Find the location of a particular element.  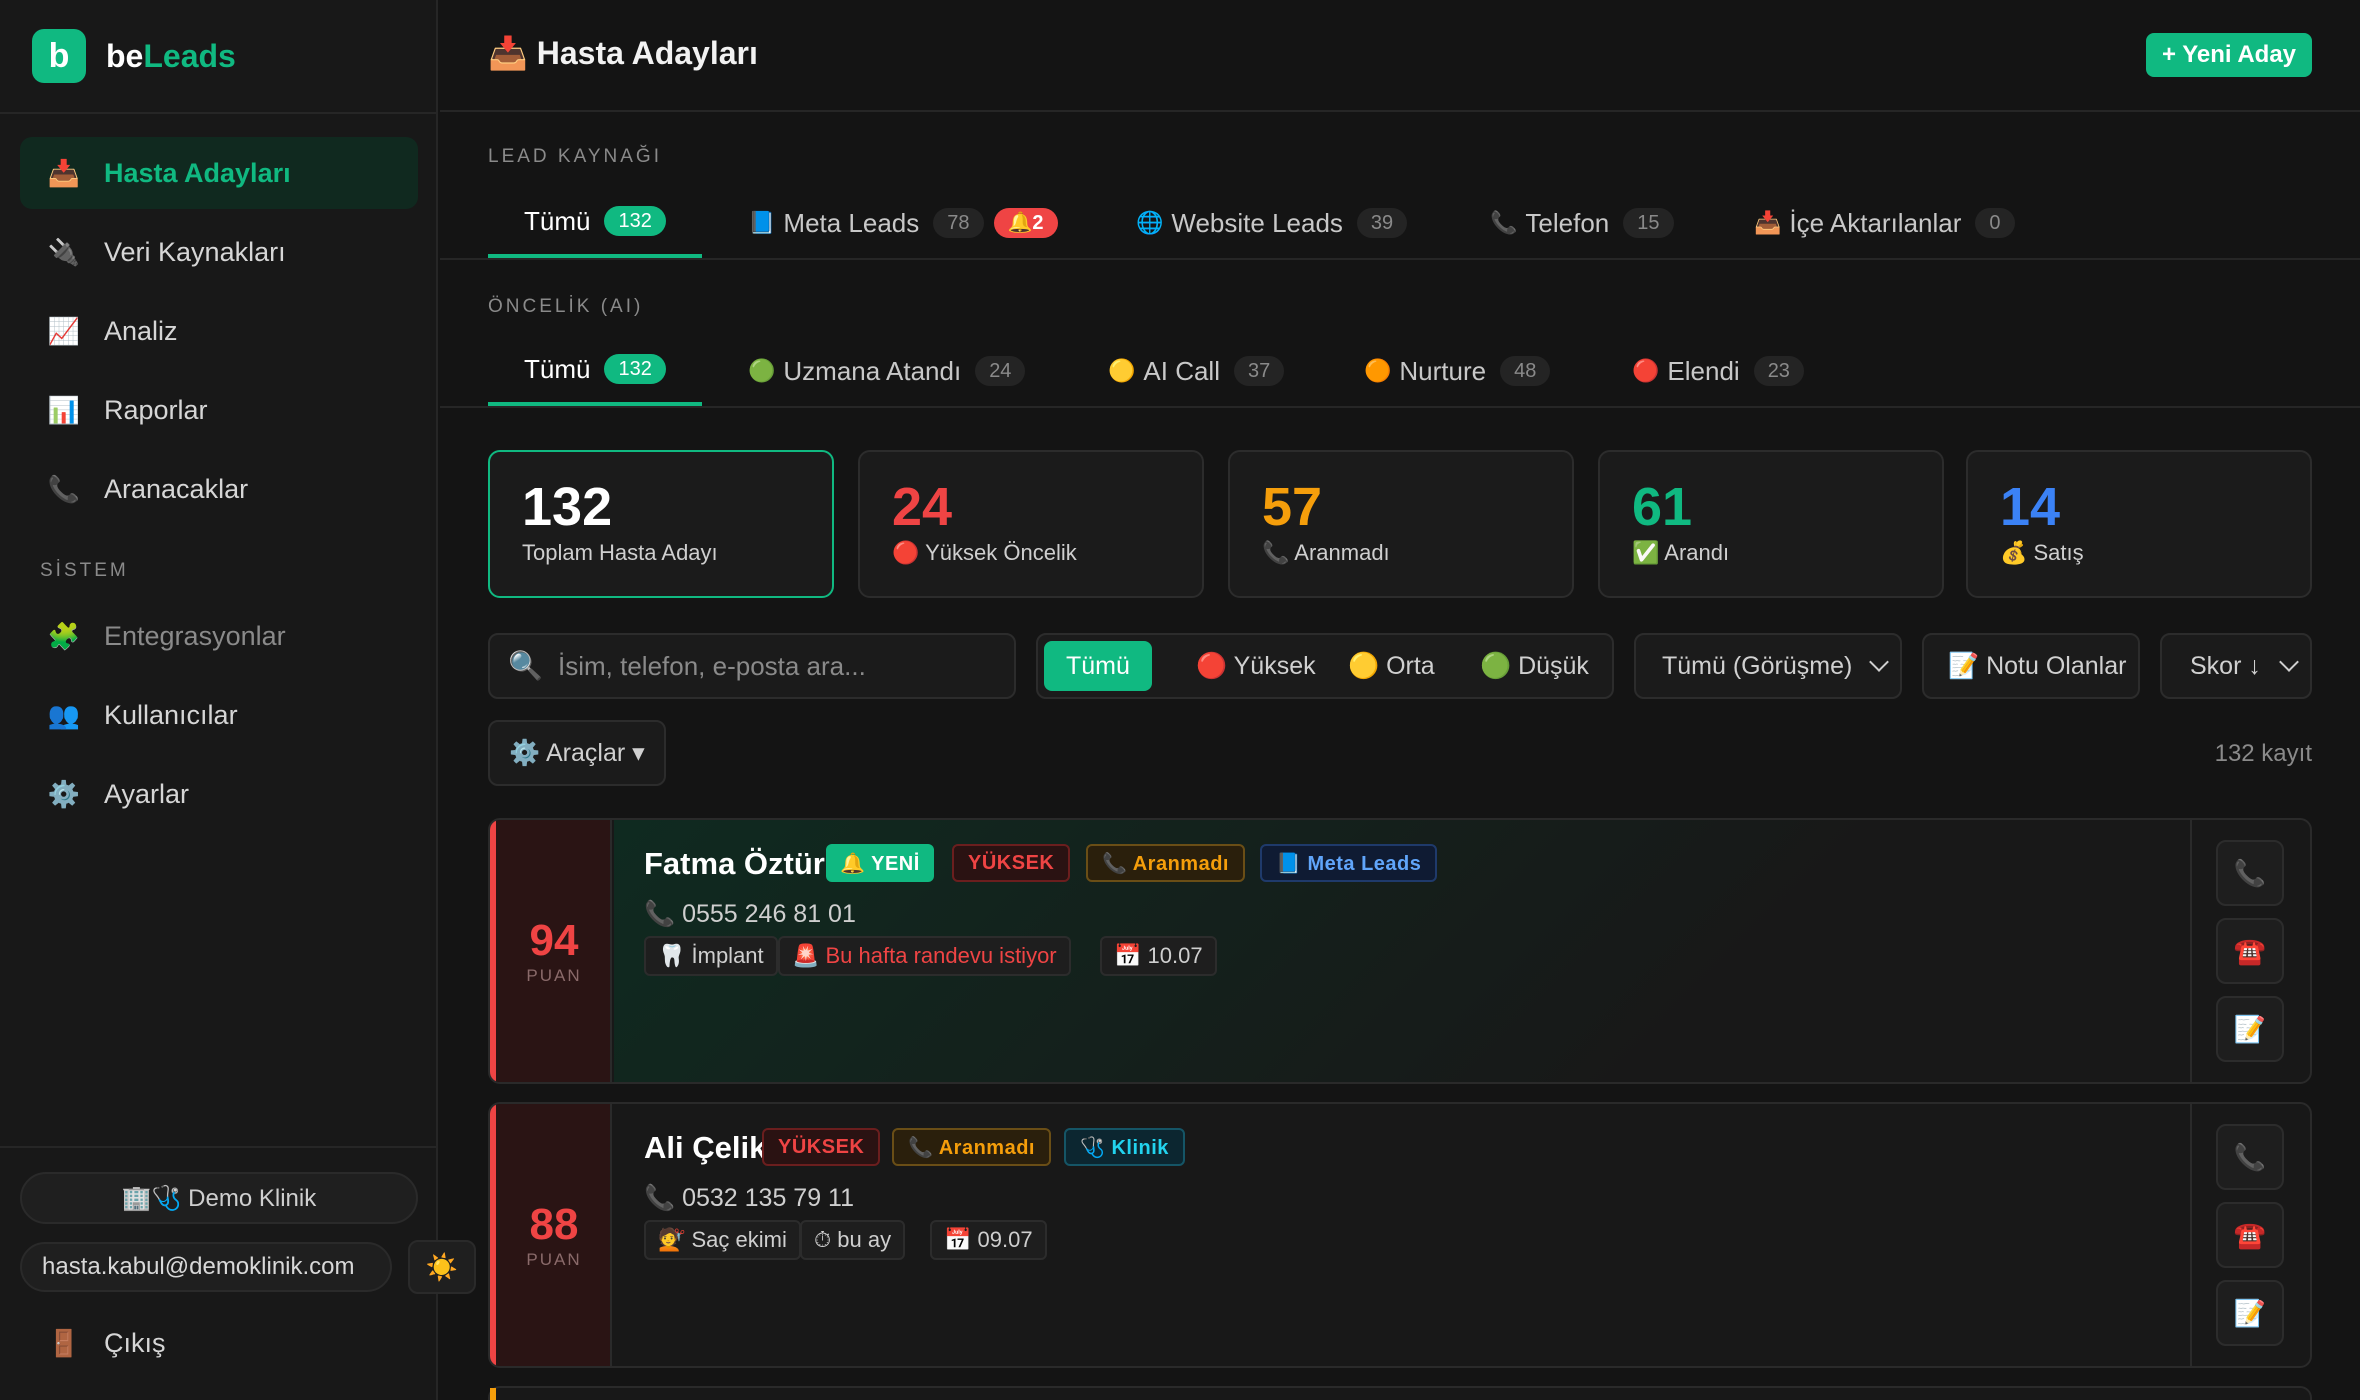

tools-dropdown-button: ⚙️ Araçlar ▾ is located at coordinates (577, 753).